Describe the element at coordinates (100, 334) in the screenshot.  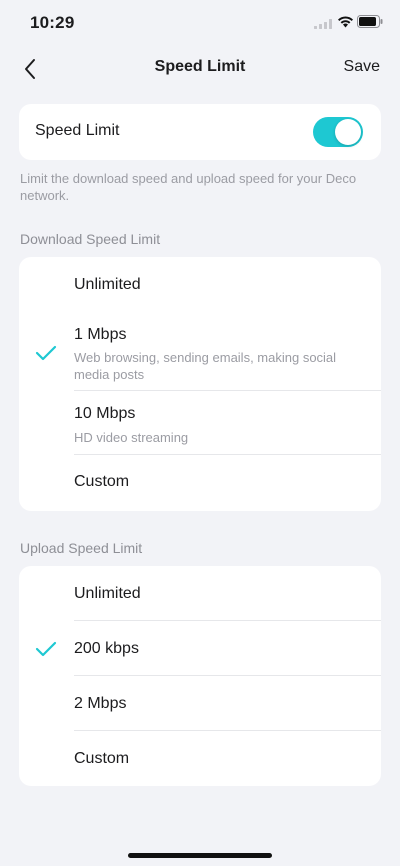
I see `option-label: 1 Mbps` at that location.